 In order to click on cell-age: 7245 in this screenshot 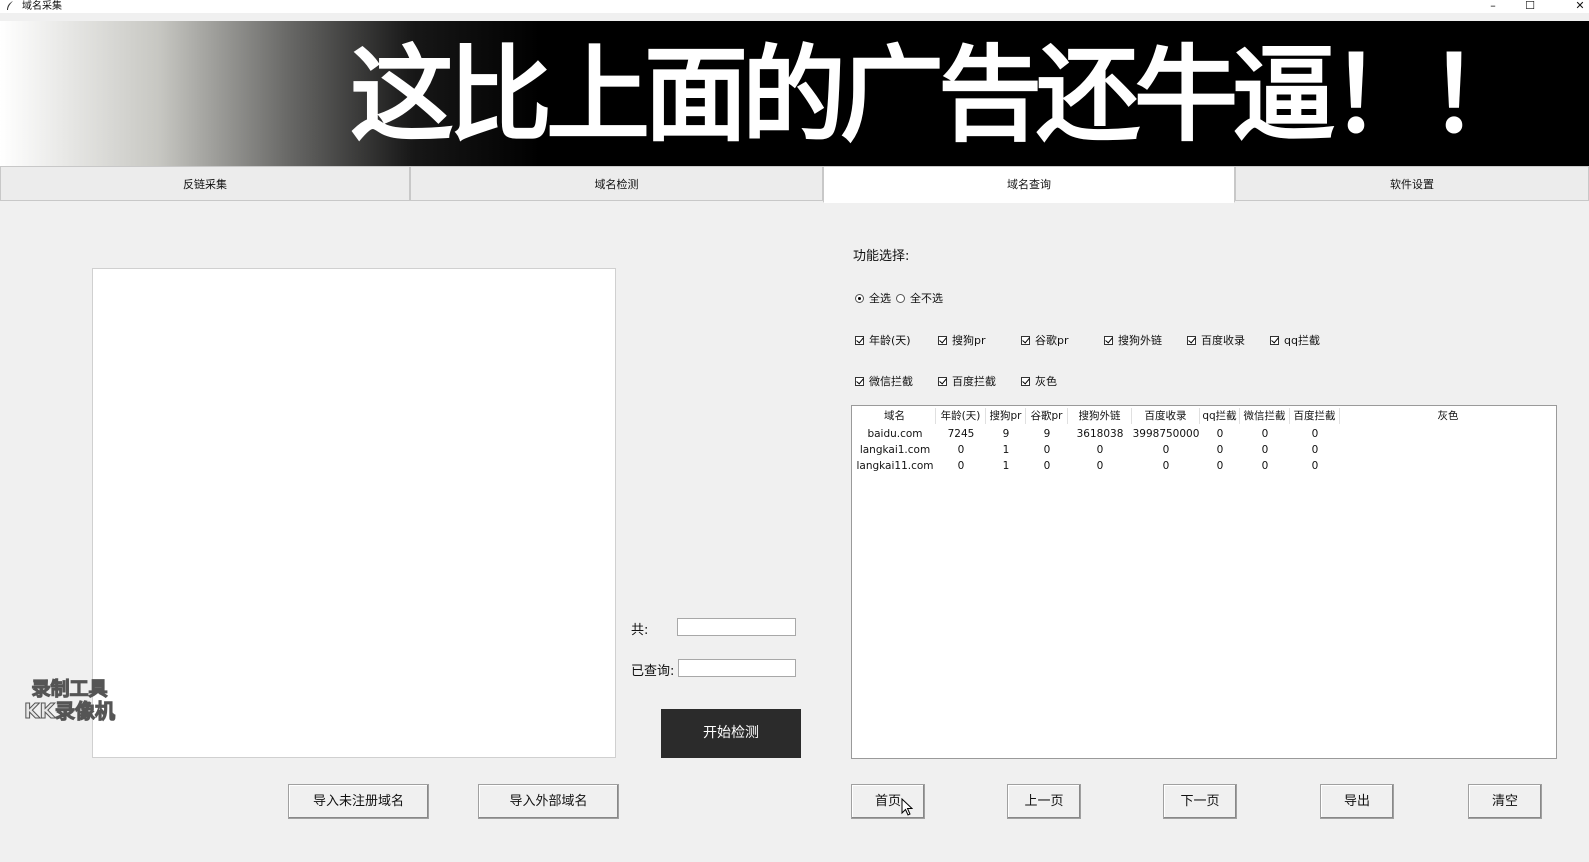, I will do `click(961, 434)`.